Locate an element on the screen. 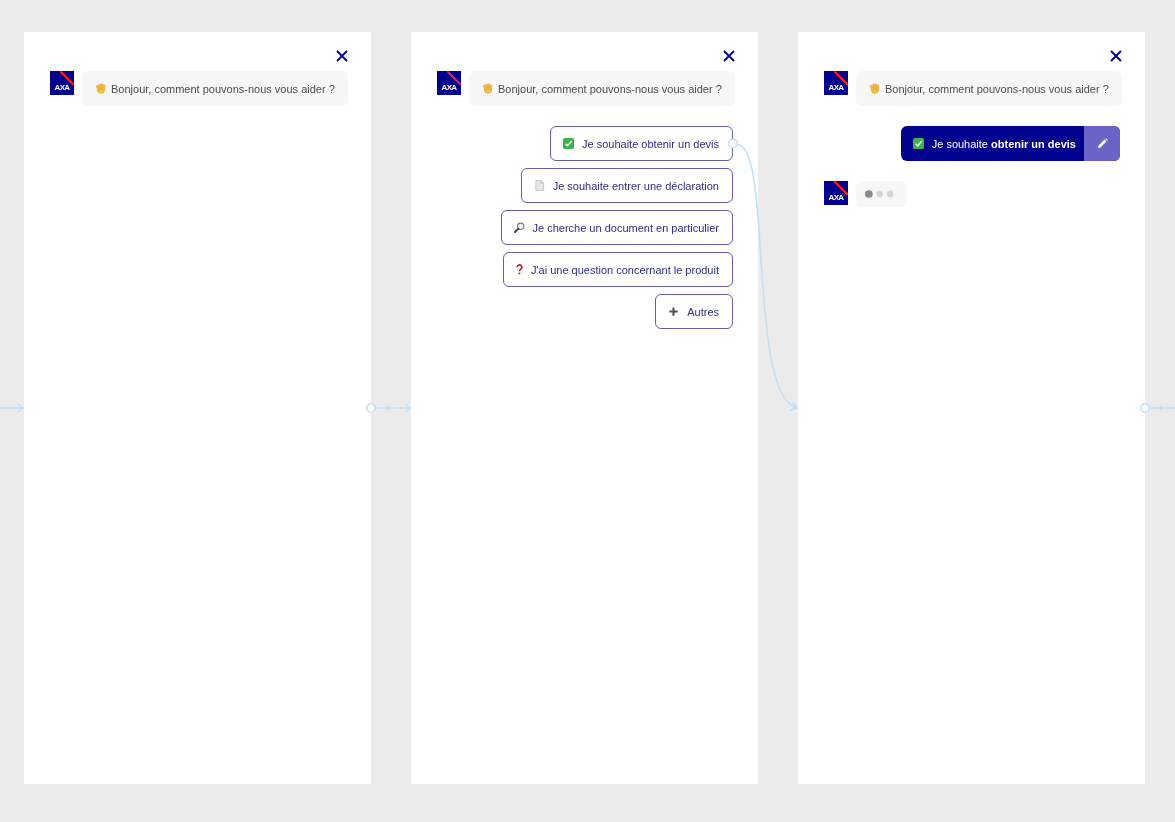 The width and height of the screenshot is (1175, 822). answer-text: Je souhaite obtenir un devis is located at coordinates (1003, 143).